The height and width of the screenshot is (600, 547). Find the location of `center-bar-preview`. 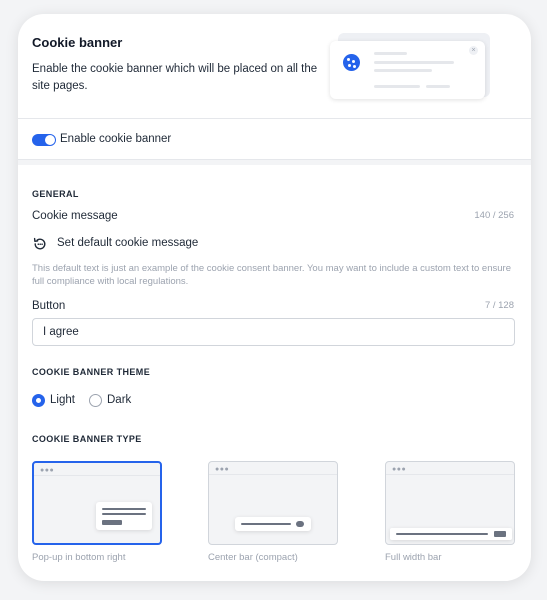

center-bar-preview is located at coordinates (273, 524).